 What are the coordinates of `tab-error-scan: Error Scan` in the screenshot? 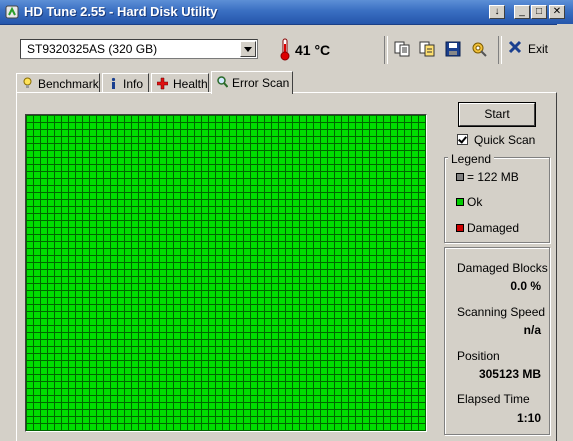 It's located at (252, 82).